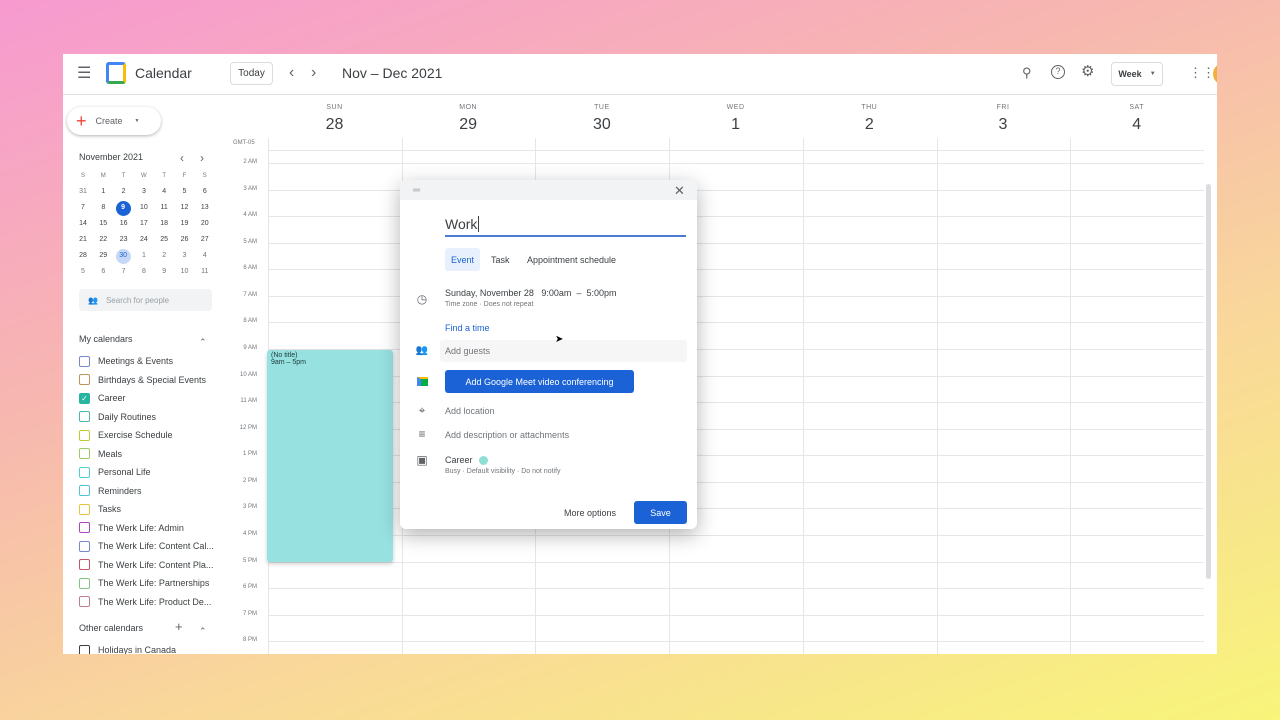 Image resolution: width=1280 pixels, height=720 pixels. Describe the element at coordinates (144, 240) in the screenshot. I see `mini-day: 24` at that location.